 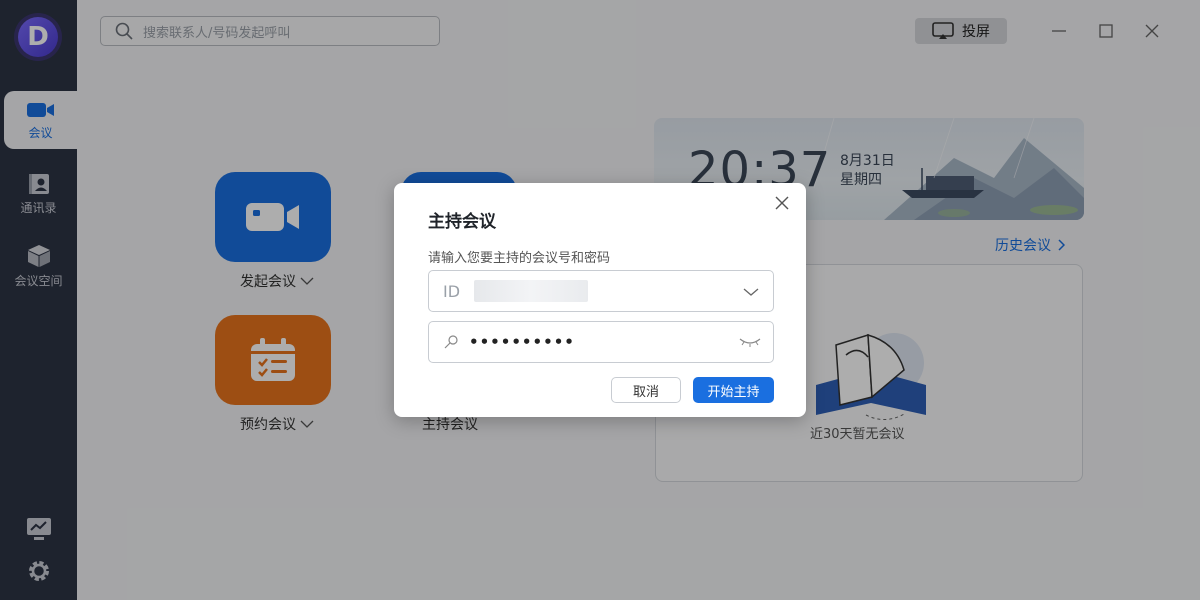 I want to click on cancel-button: 取消, so click(x=646, y=390).